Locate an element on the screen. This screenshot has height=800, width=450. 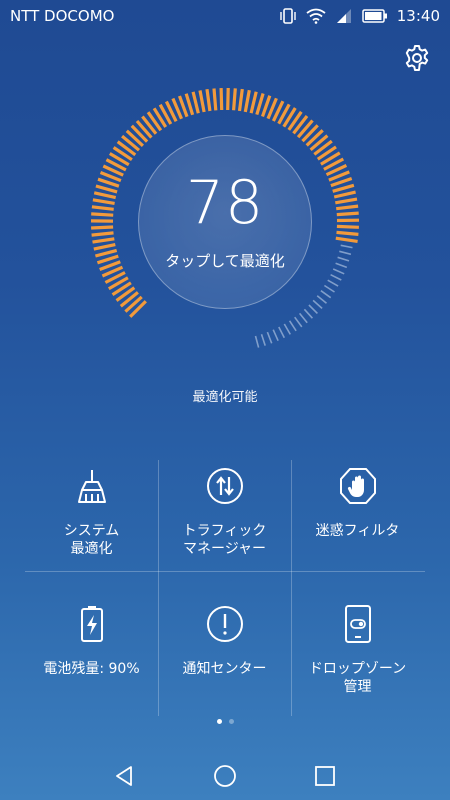
tap-to-optimize-label: タップして最適化 is located at coordinates (225, 261).